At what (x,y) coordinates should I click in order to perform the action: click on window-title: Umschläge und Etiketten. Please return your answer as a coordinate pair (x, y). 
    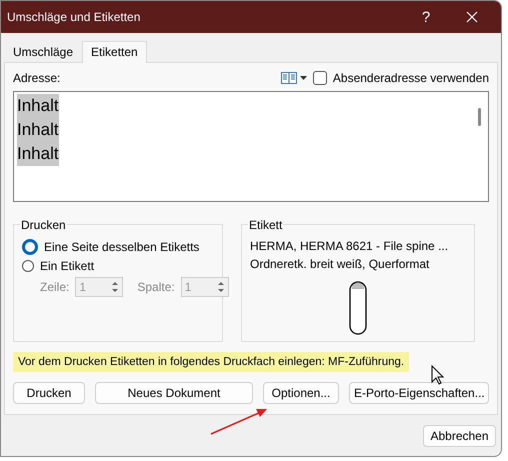
    Looking at the image, I should click on (74, 17).